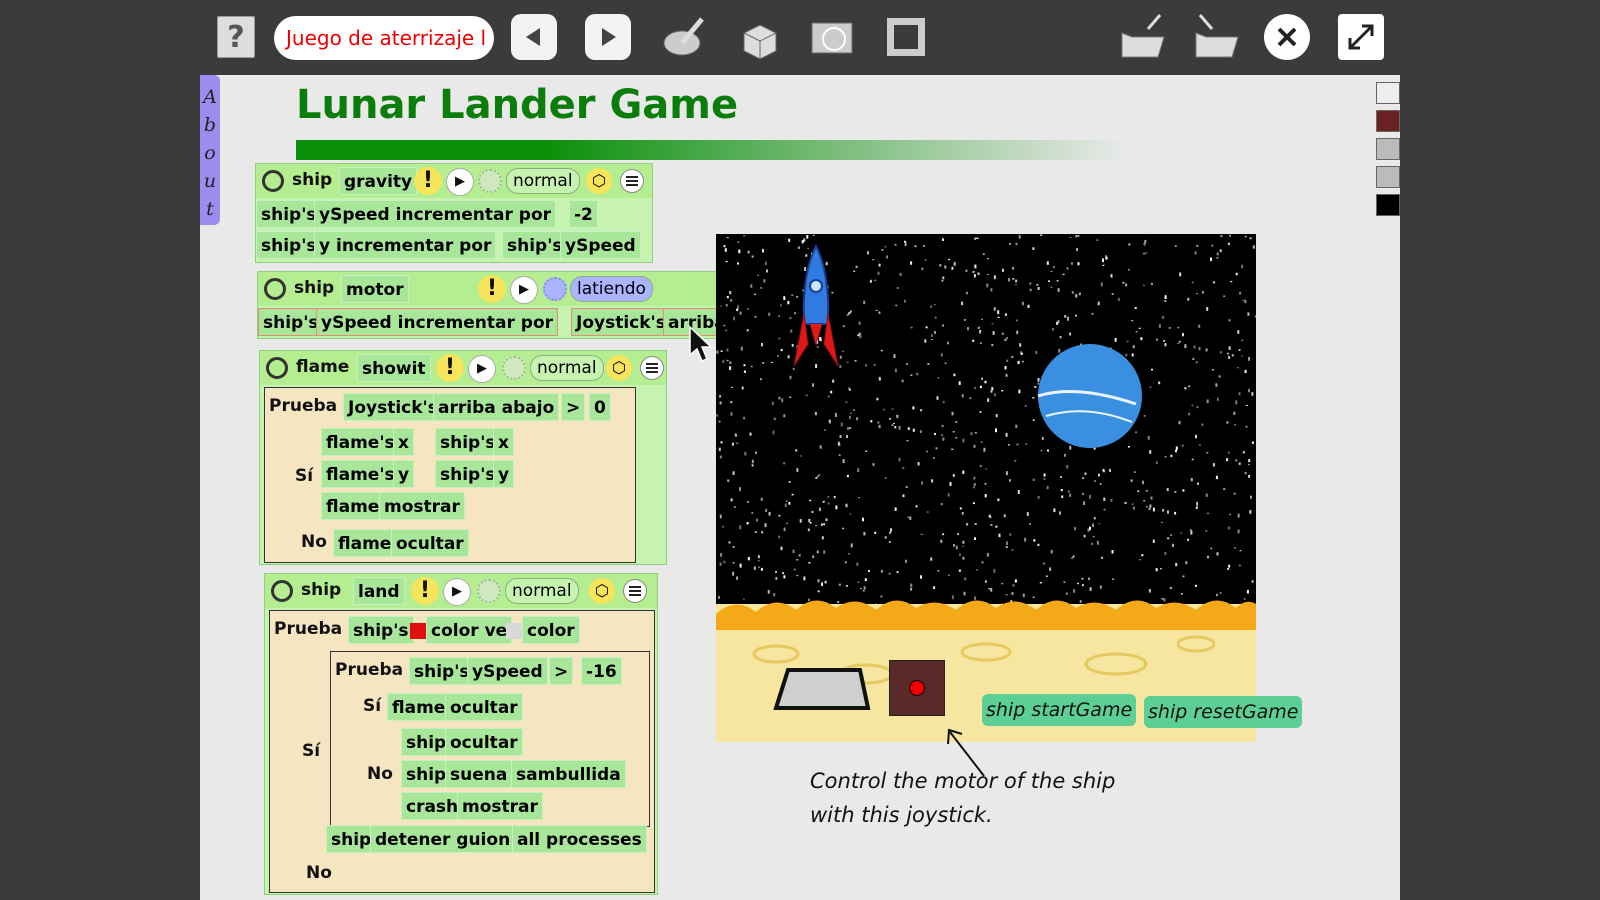  What do you see at coordinates (601, 671) in the screenshot?
I see `tile-value: -16` at bounding box center [601, 671].